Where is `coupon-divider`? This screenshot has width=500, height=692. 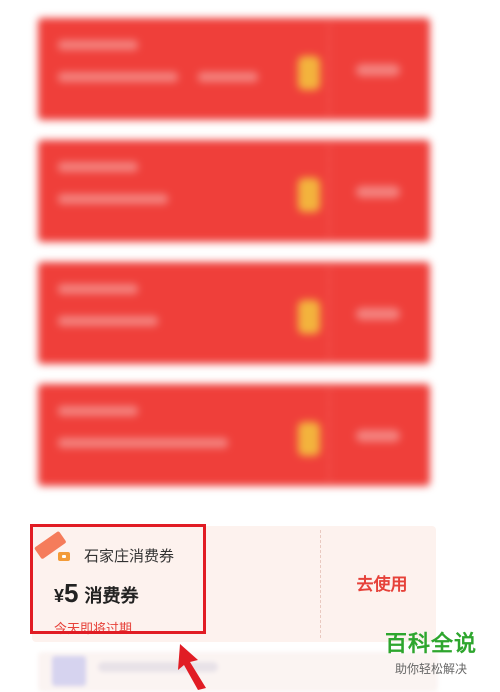
coupon-divider is located at coordinates (320, 584).